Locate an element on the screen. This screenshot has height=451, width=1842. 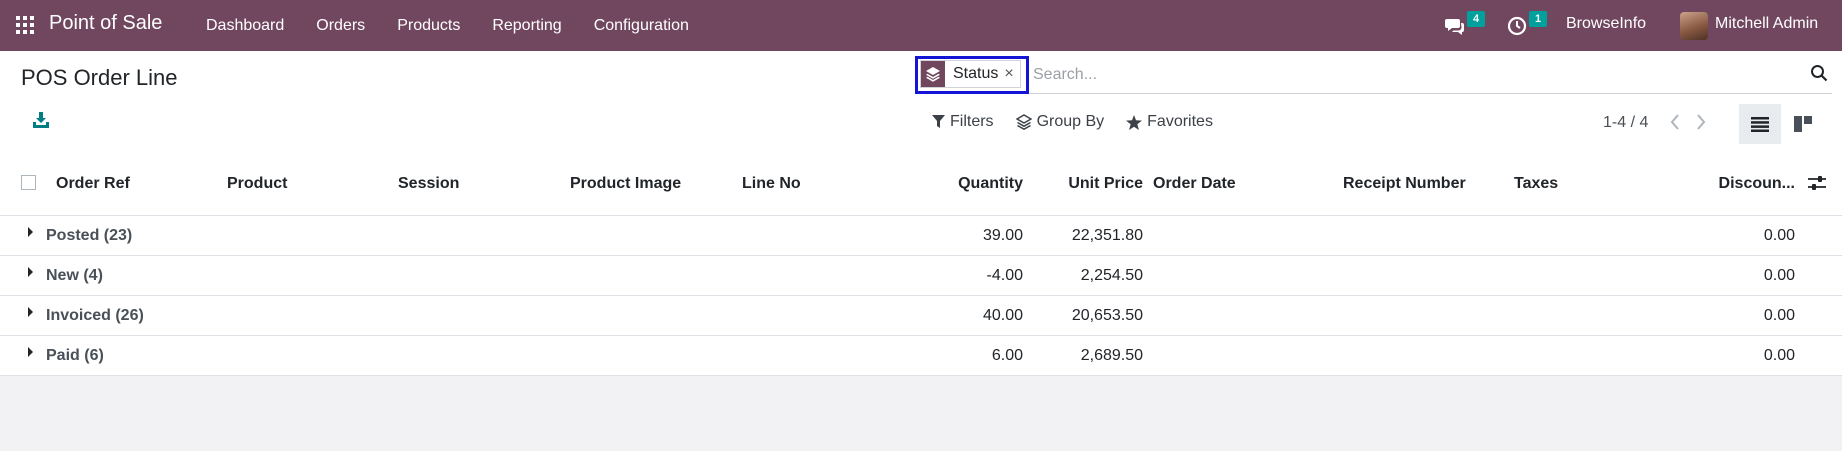
messages-count-badge: 4 is located at coordinates (1476, 19).